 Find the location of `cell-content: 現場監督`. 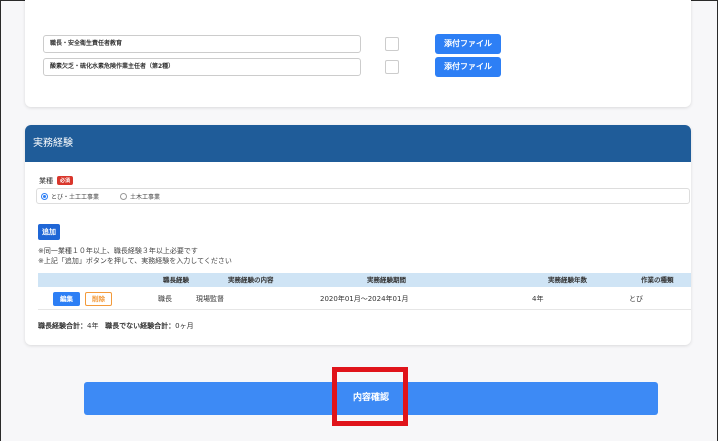

cell-content: 現場監督 is located at coordinates (210, 299).